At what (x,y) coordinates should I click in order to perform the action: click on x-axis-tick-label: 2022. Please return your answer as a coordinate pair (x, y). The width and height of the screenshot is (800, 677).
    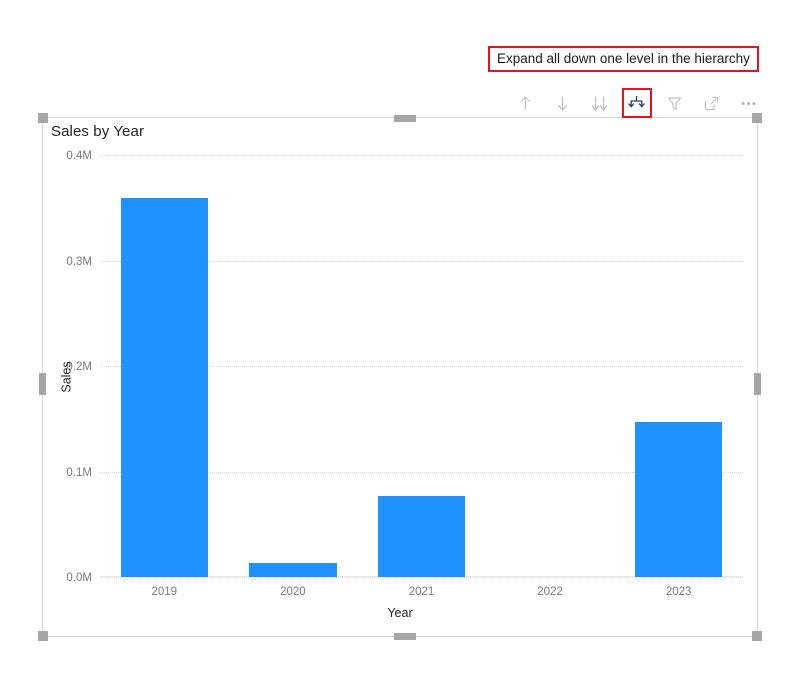
    Looking at the image, I should click on (550, 592).